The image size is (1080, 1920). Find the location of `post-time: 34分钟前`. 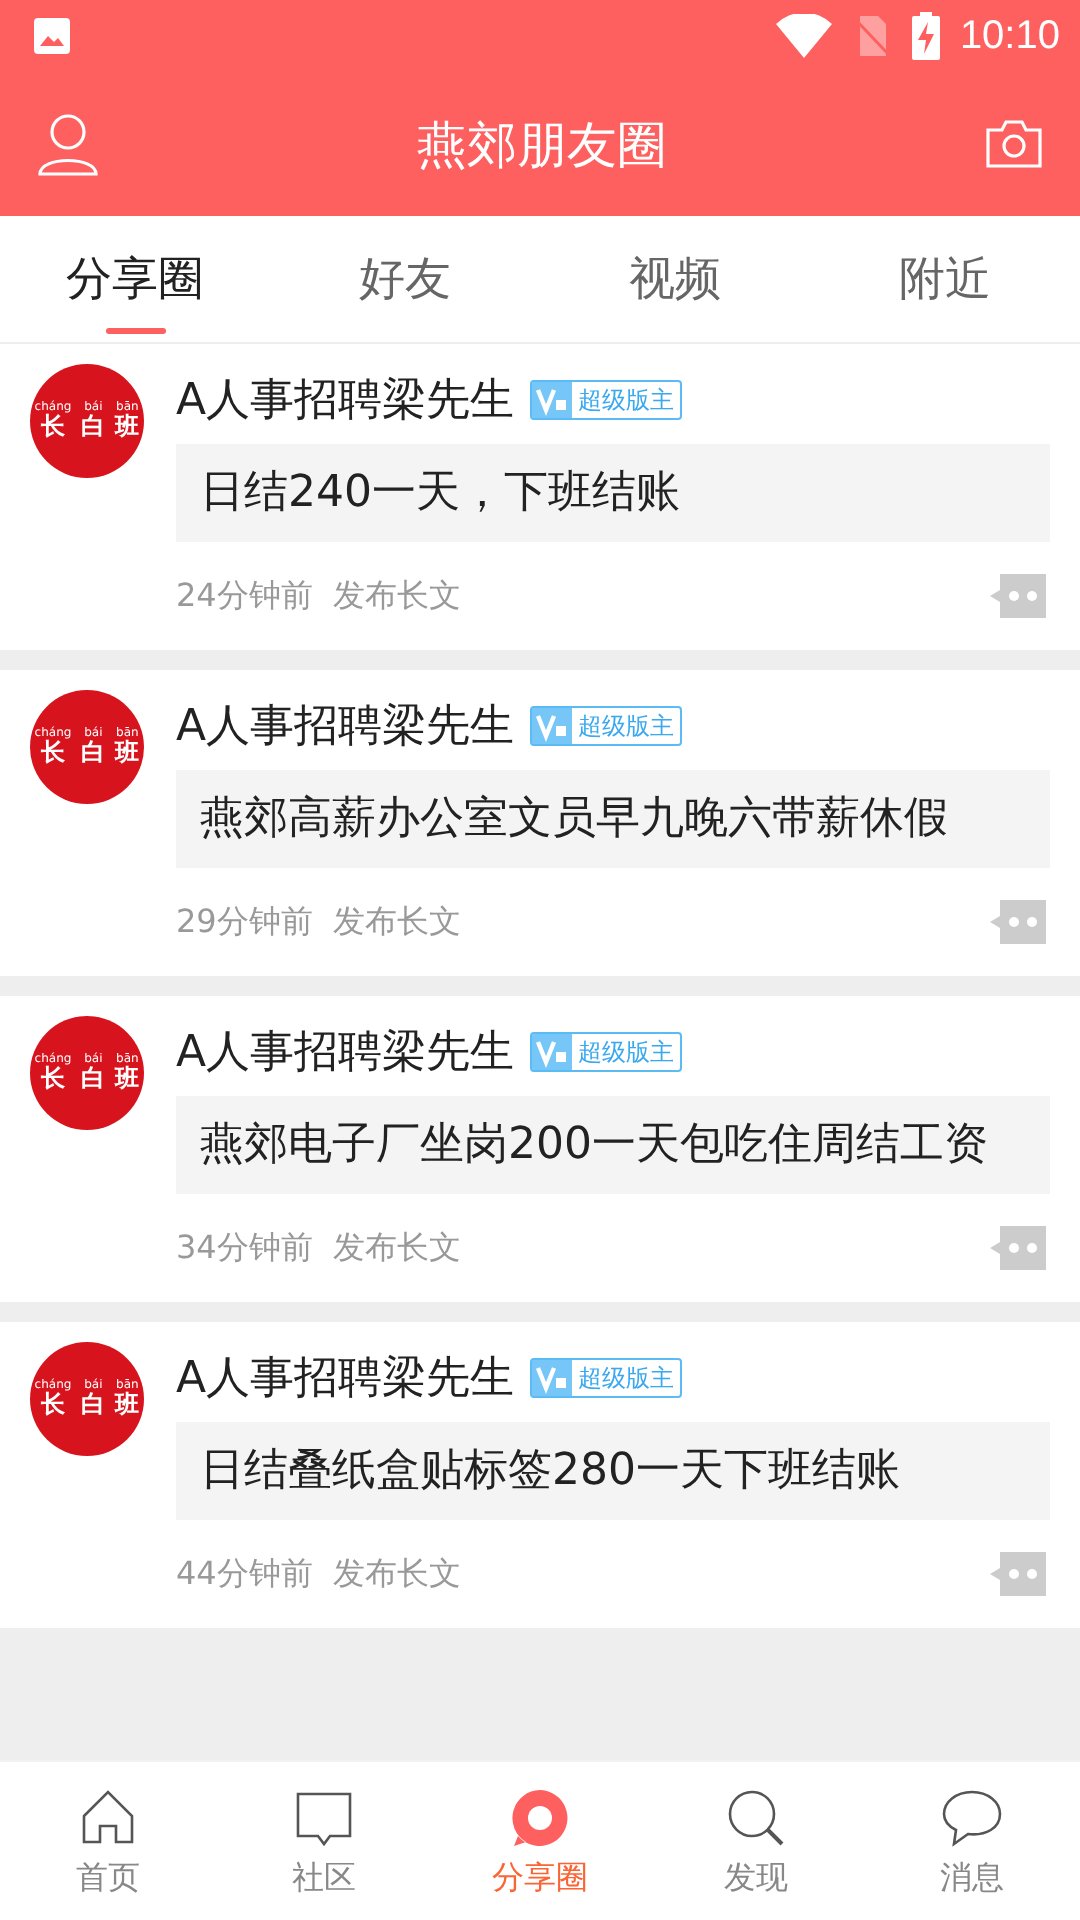

post-time: 34分钟前 is located at coordinates (244, 1248).